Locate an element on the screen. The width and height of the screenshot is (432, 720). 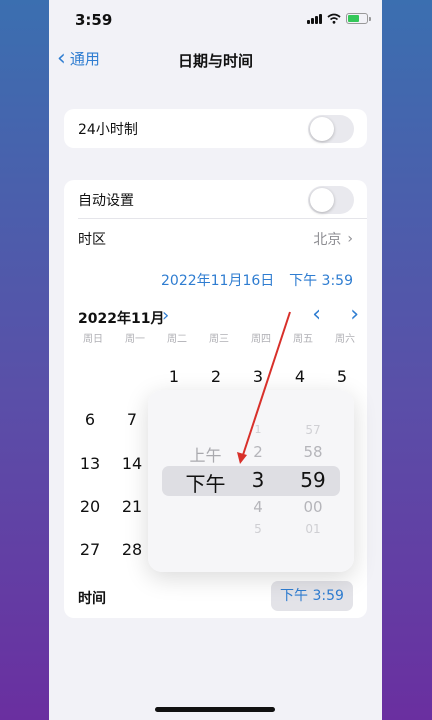
time-label: 时间 is located at coordinates (92, 599).